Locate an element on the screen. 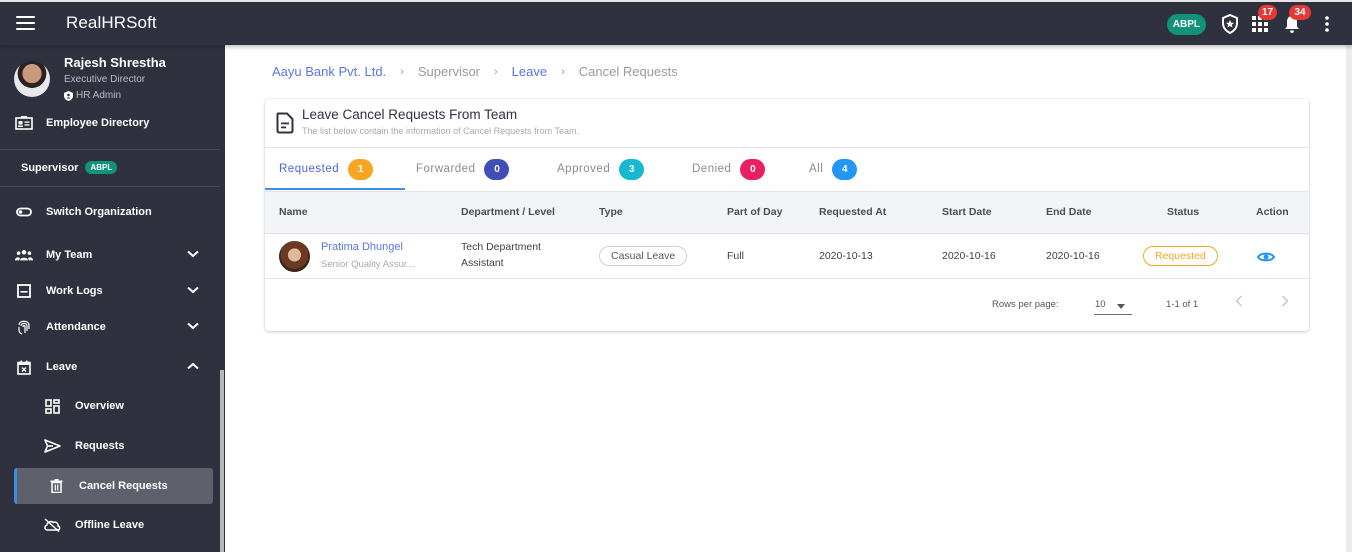 This screenshot has height=552, width=1352. contact-card-icon is located at coordinates (24, 123).